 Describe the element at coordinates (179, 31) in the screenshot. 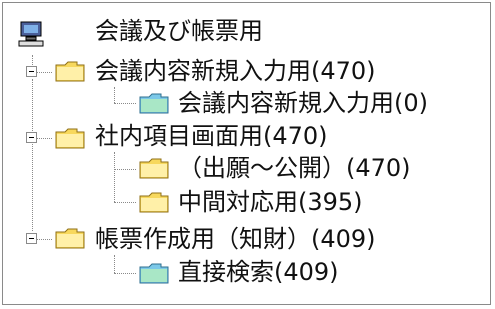

I see `tree-root-label: 会議及び帳票用` at that location.